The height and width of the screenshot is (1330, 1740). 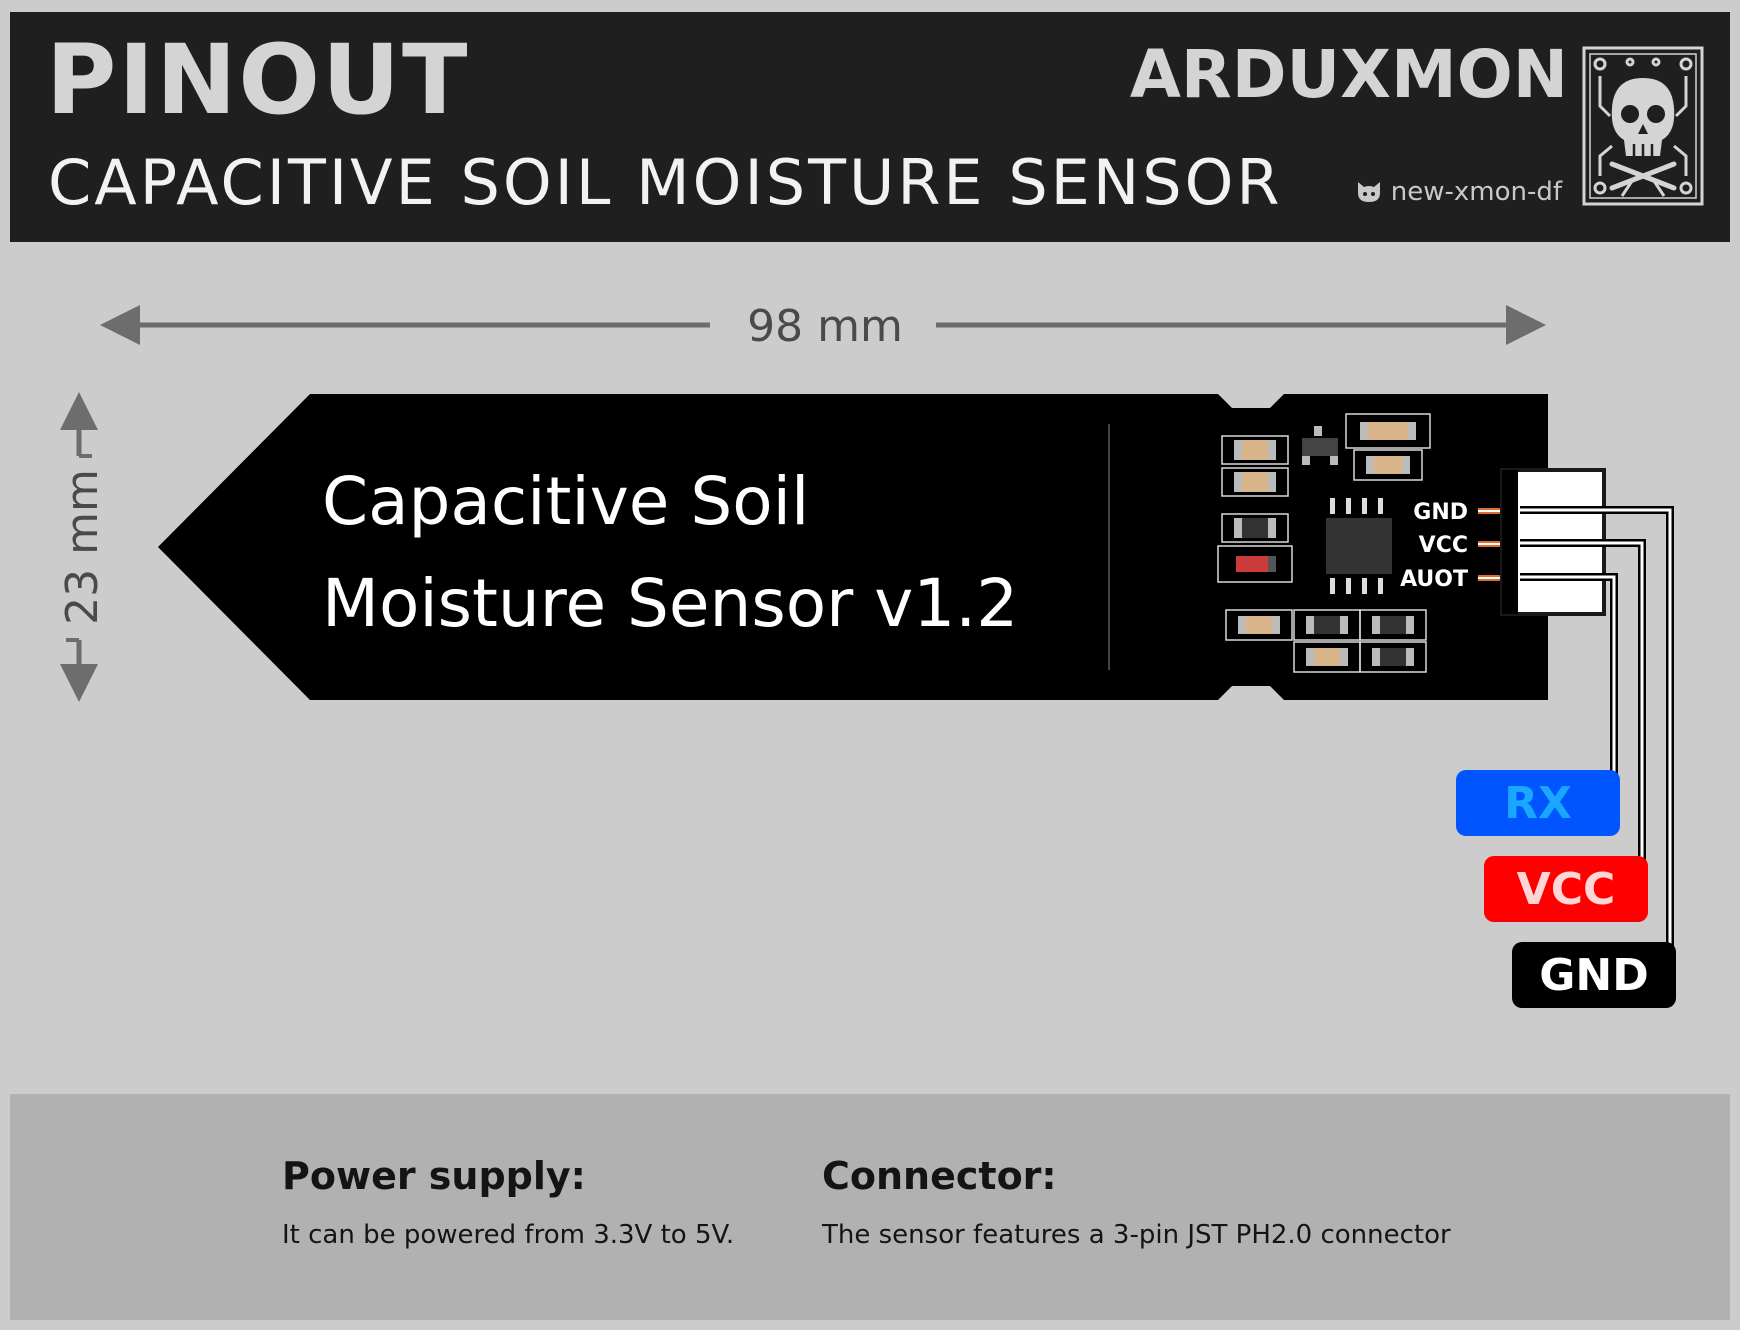 What do you see at coordinates (434, 1176) in the screenshot?
I see `power-supply-heading: Power supply:` at bounding box center [434, 1176].